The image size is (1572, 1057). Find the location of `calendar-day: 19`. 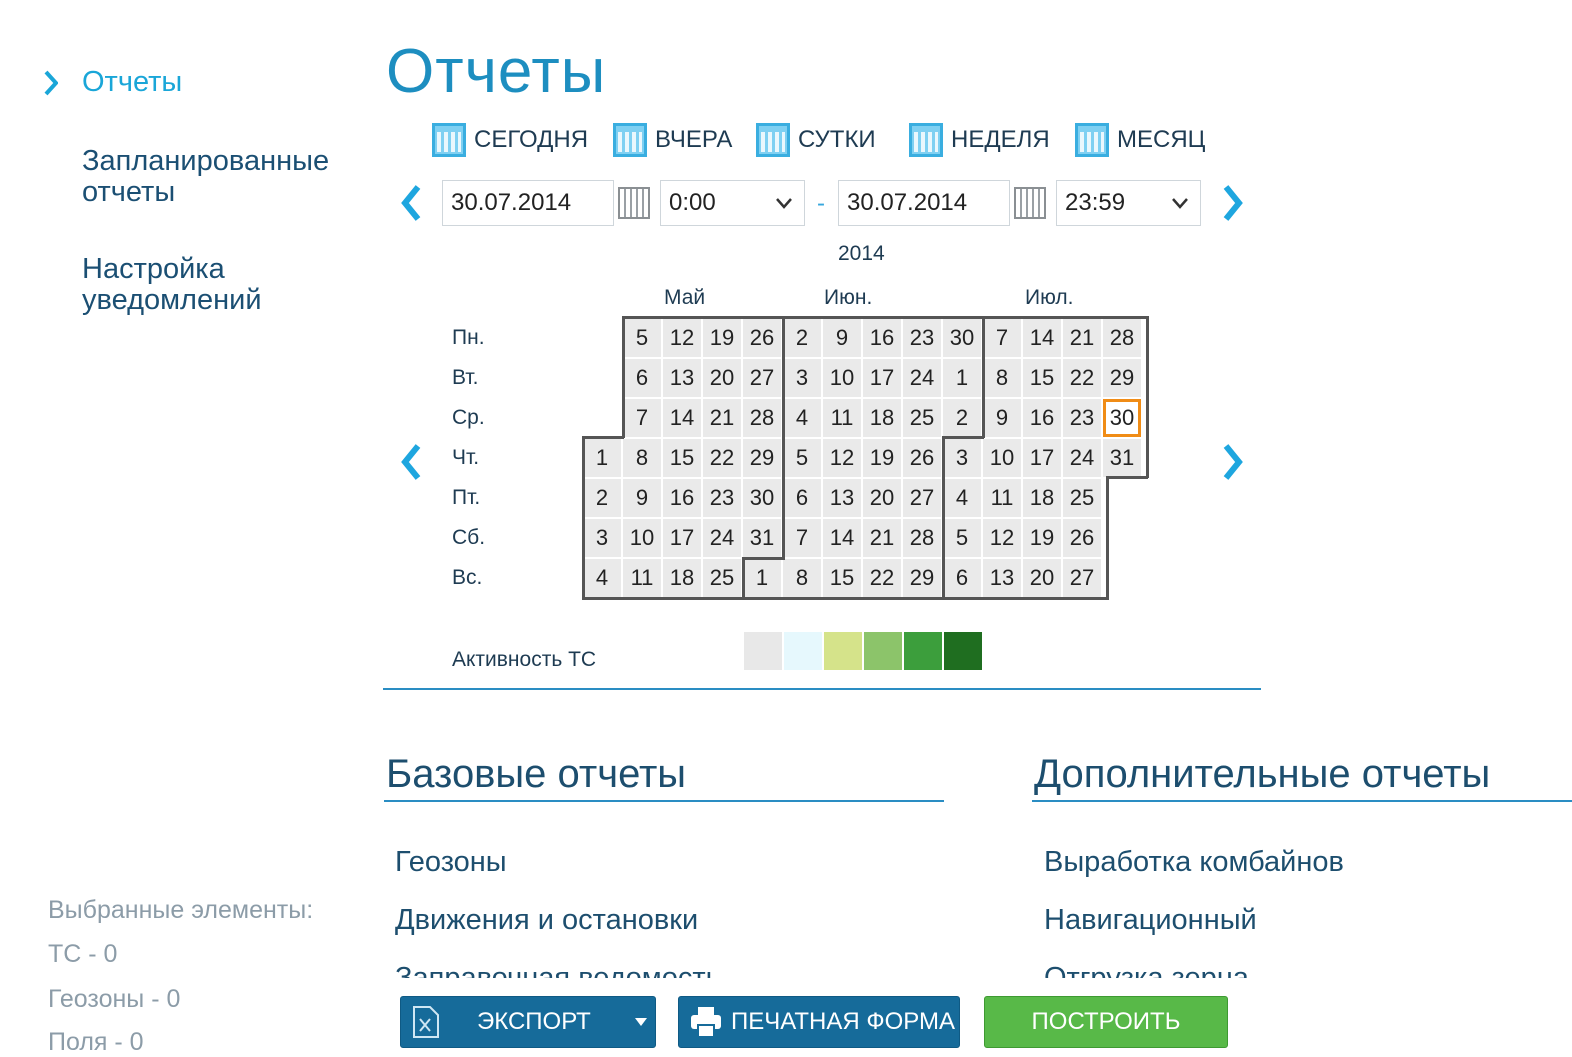

calendar-day: 19 is located at coordinates (722, 338).